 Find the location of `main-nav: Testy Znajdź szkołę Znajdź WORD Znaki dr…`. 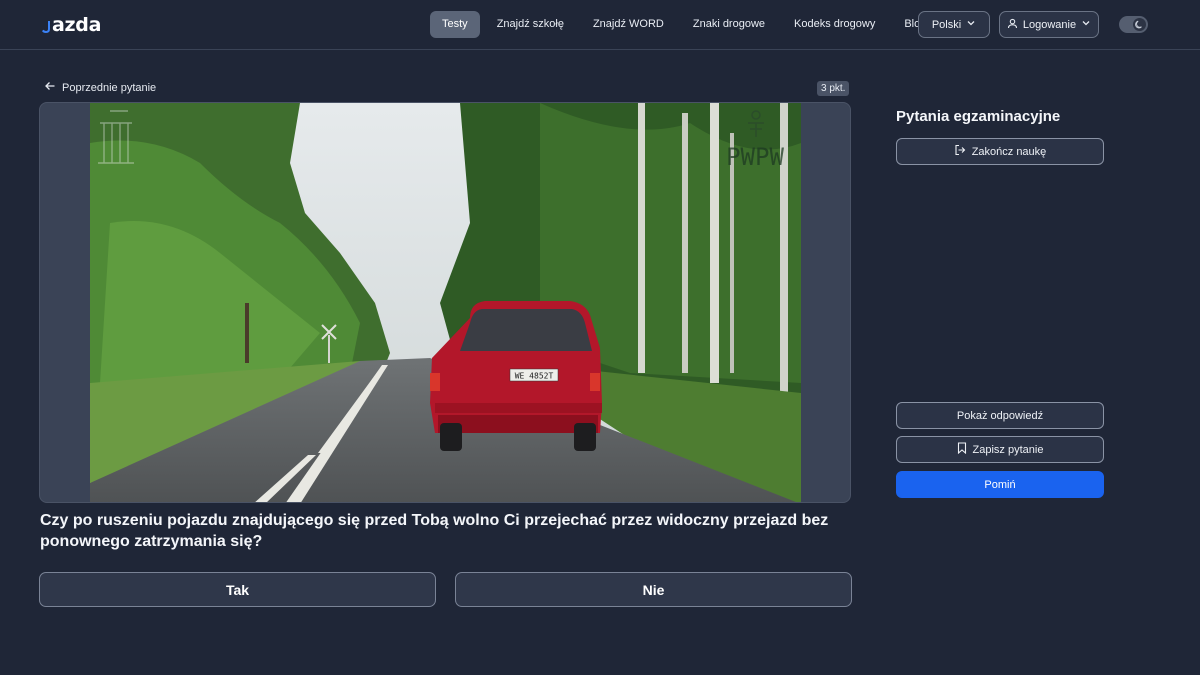

main-nav: Testy Znajdź szkołę Znajdź WORD Znaki dr… is located at coordinates (686, 24).